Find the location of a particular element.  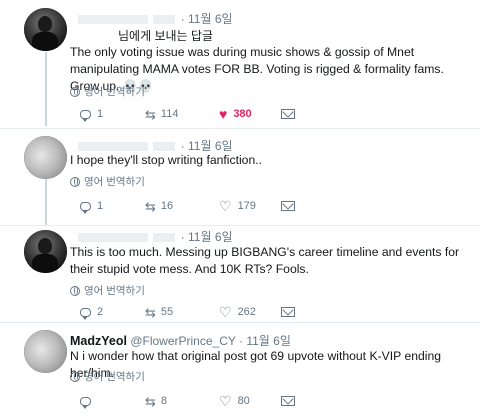

retweet-button: ⇆ 8 is located at coordinates (182, 401).